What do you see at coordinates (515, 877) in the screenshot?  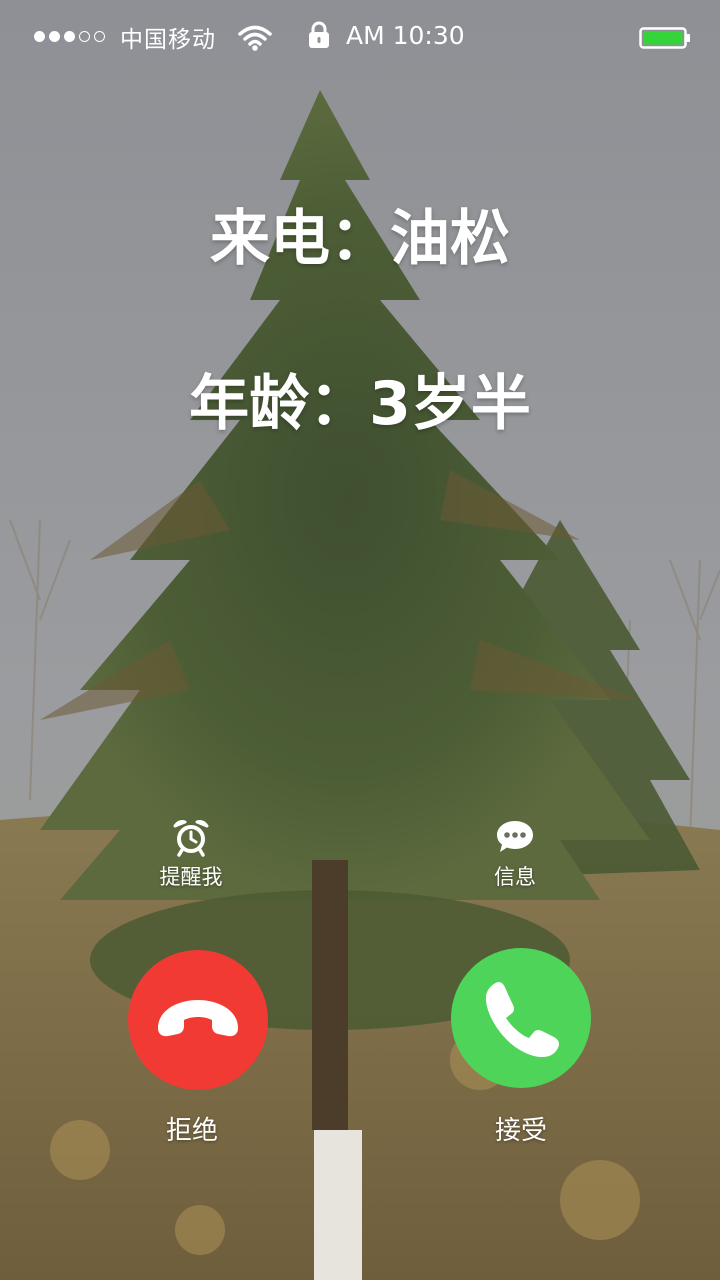 I see `message-label: 信息` at bounding box center [515, 877].